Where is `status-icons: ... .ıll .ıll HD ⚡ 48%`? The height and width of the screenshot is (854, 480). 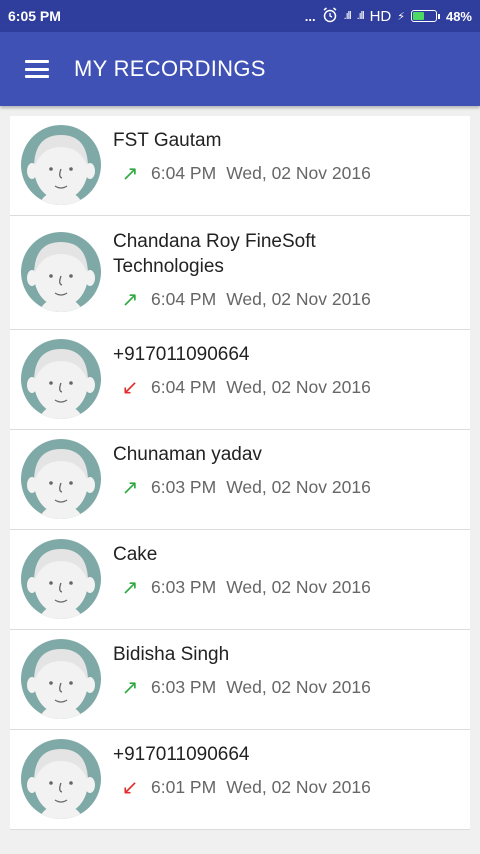 status-icons: ... .ıll .ıll HD ⚡ 48% is located at coordinates (388, 16).